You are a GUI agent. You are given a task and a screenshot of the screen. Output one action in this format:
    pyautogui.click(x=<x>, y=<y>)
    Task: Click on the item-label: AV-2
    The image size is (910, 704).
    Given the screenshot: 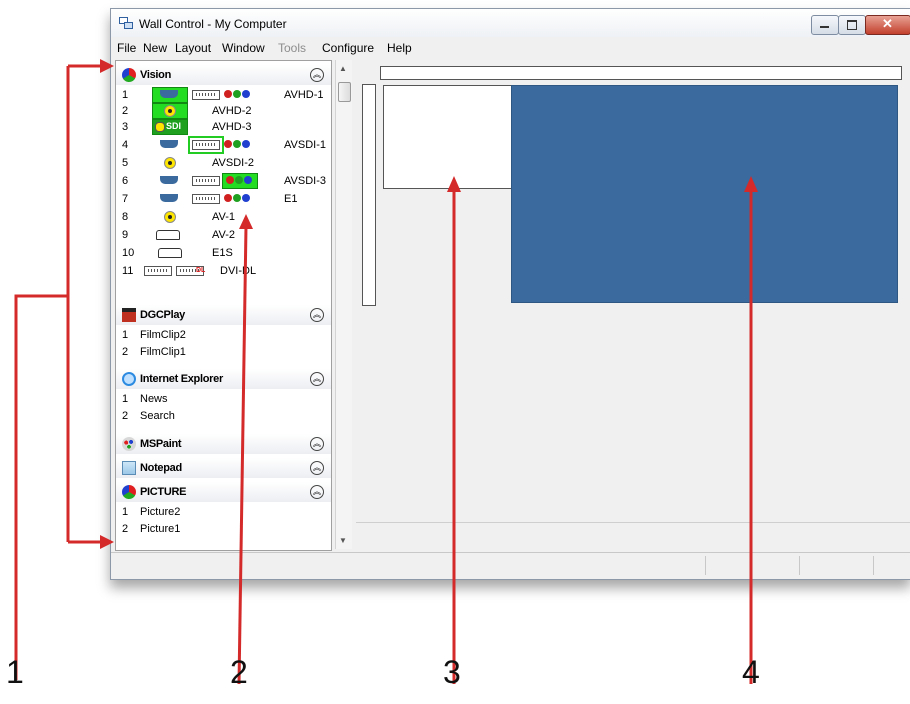 What is the action you would take?
    pyautogui.click(x=224, y=235)
    